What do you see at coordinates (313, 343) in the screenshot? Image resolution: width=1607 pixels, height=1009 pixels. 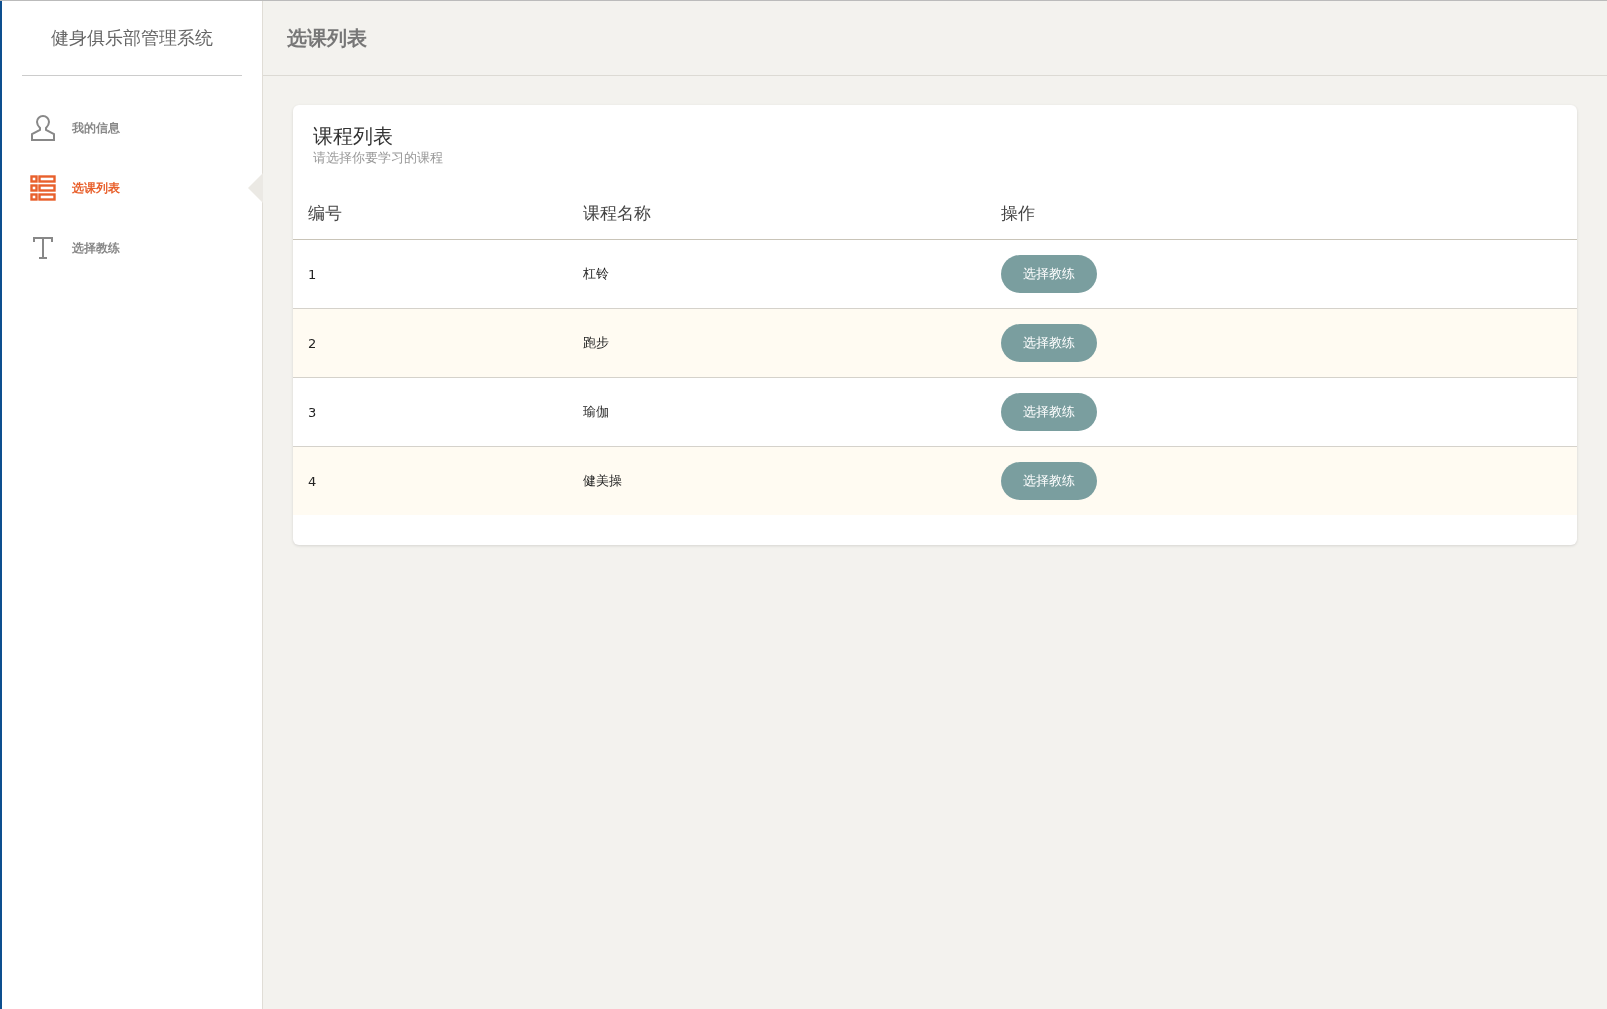 I see `table-cell-text: 2` at bounding box center [313, 343].